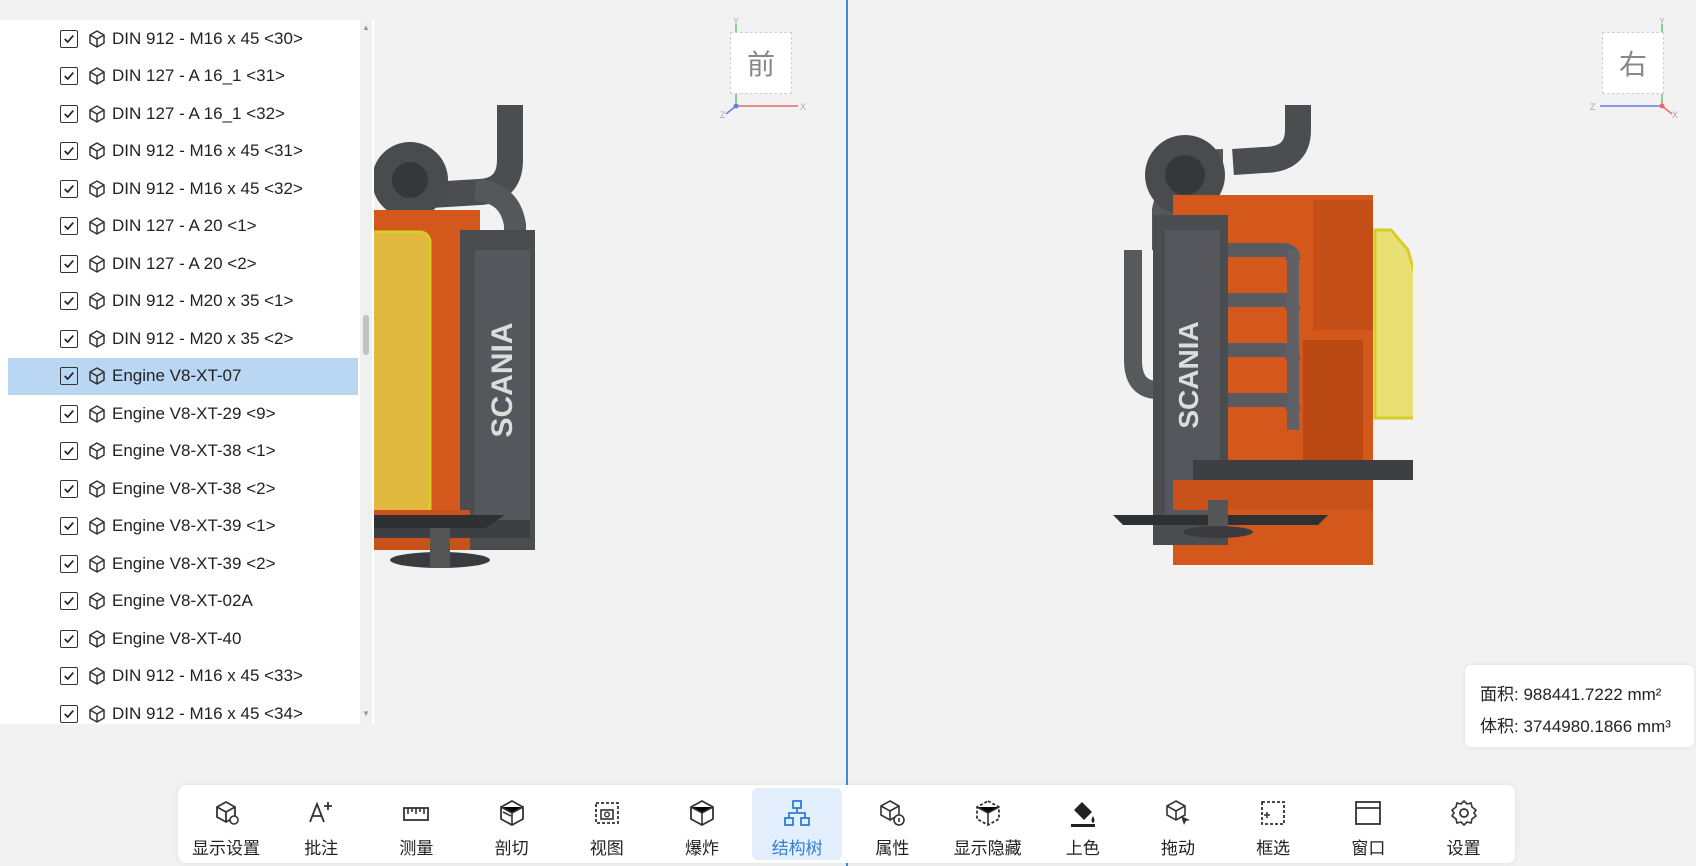 The image size is (1696, 866). I want to click on toolbar-label: 测量, so click(416, 848).